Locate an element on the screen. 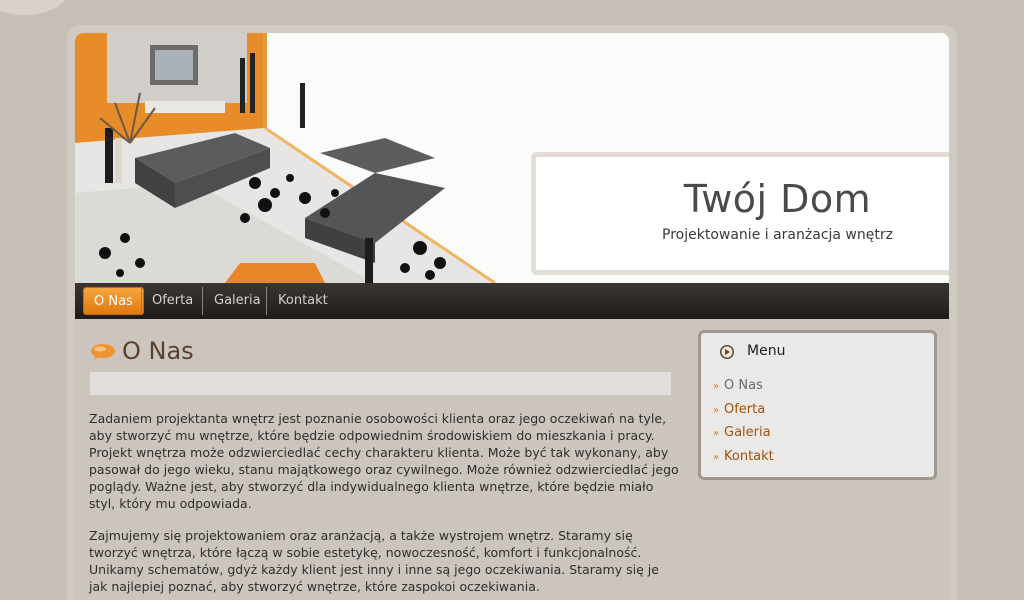 This screenshot has height=600, width=1024. nav-item-galeria: Galeria is located at coordinates (237, 301).